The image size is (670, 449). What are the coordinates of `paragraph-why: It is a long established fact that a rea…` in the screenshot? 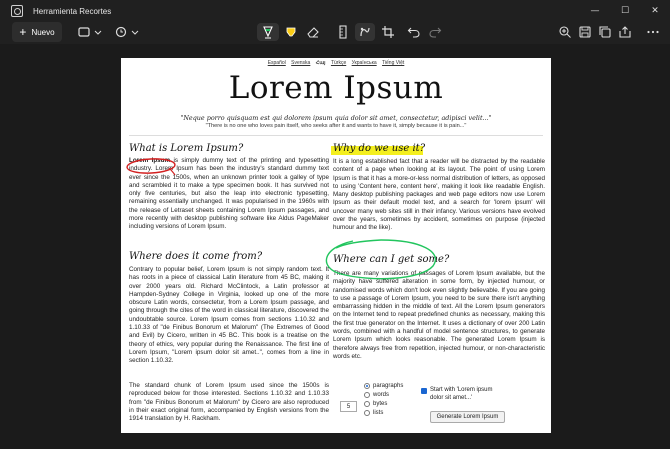 It's located at (439, 195).